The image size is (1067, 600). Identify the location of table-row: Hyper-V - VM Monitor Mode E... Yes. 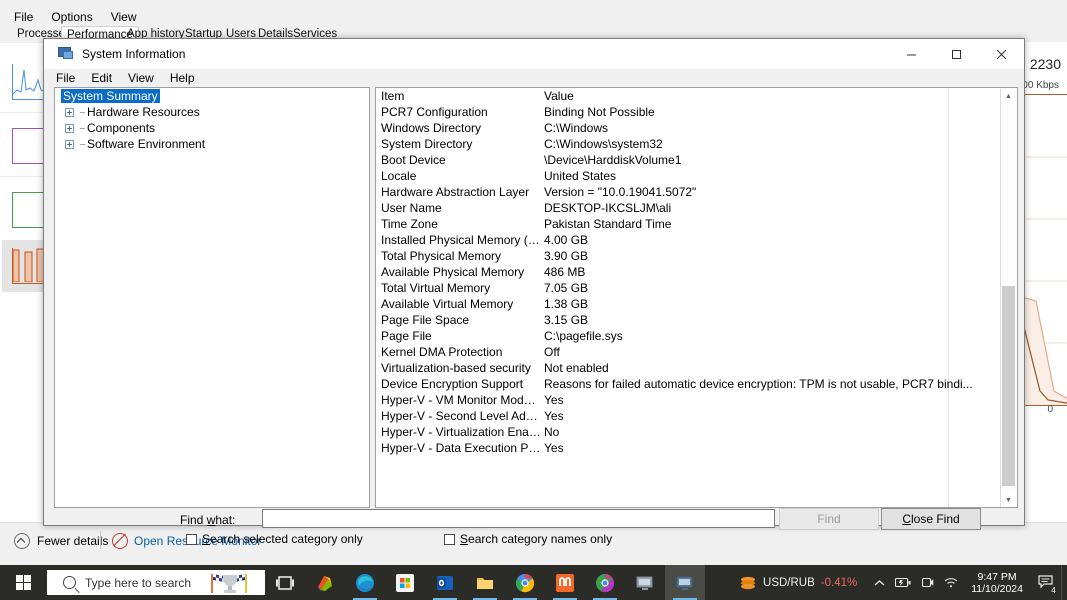
(696, 400).